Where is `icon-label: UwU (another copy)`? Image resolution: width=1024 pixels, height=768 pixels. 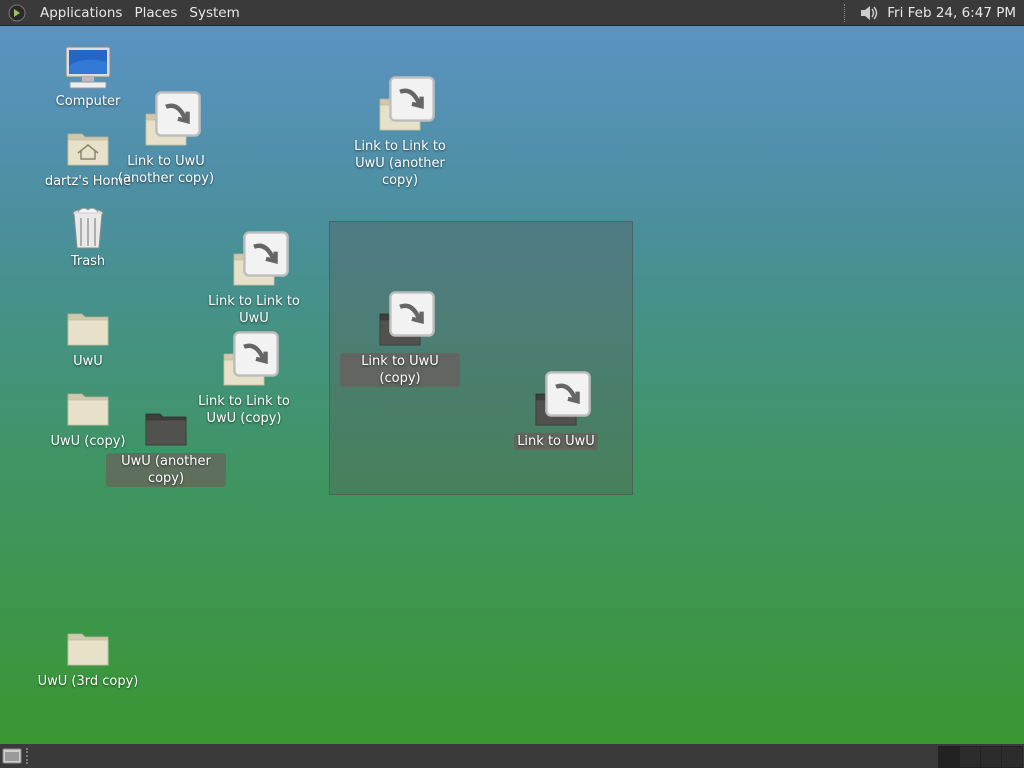 icon-label: UwU (another copy) is located at coordinates (166, 470).